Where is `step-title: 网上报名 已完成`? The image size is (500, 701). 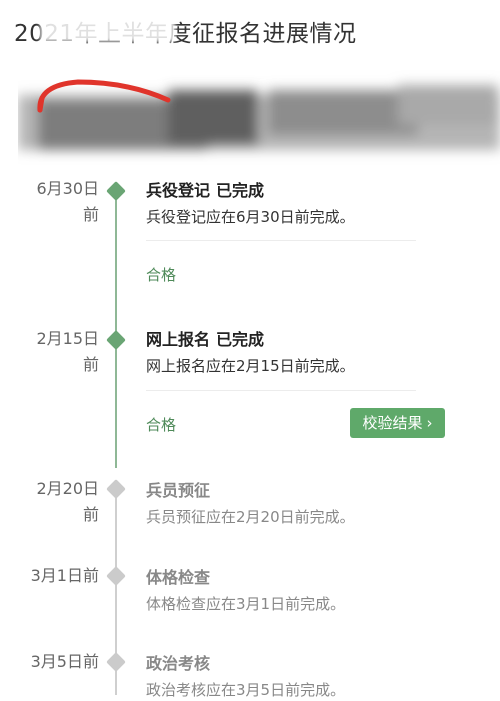 step-title: 网上报名 已完成 is located at coordinates (205, 339).